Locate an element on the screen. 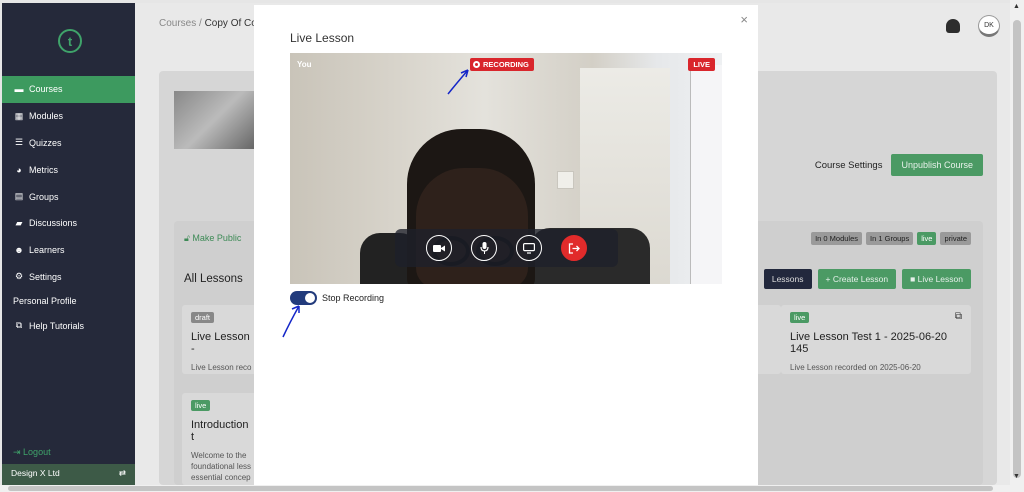 This screenshot has height=492, width=1024. course-settings-link: Course Settings is located at coordinates (849, 165).